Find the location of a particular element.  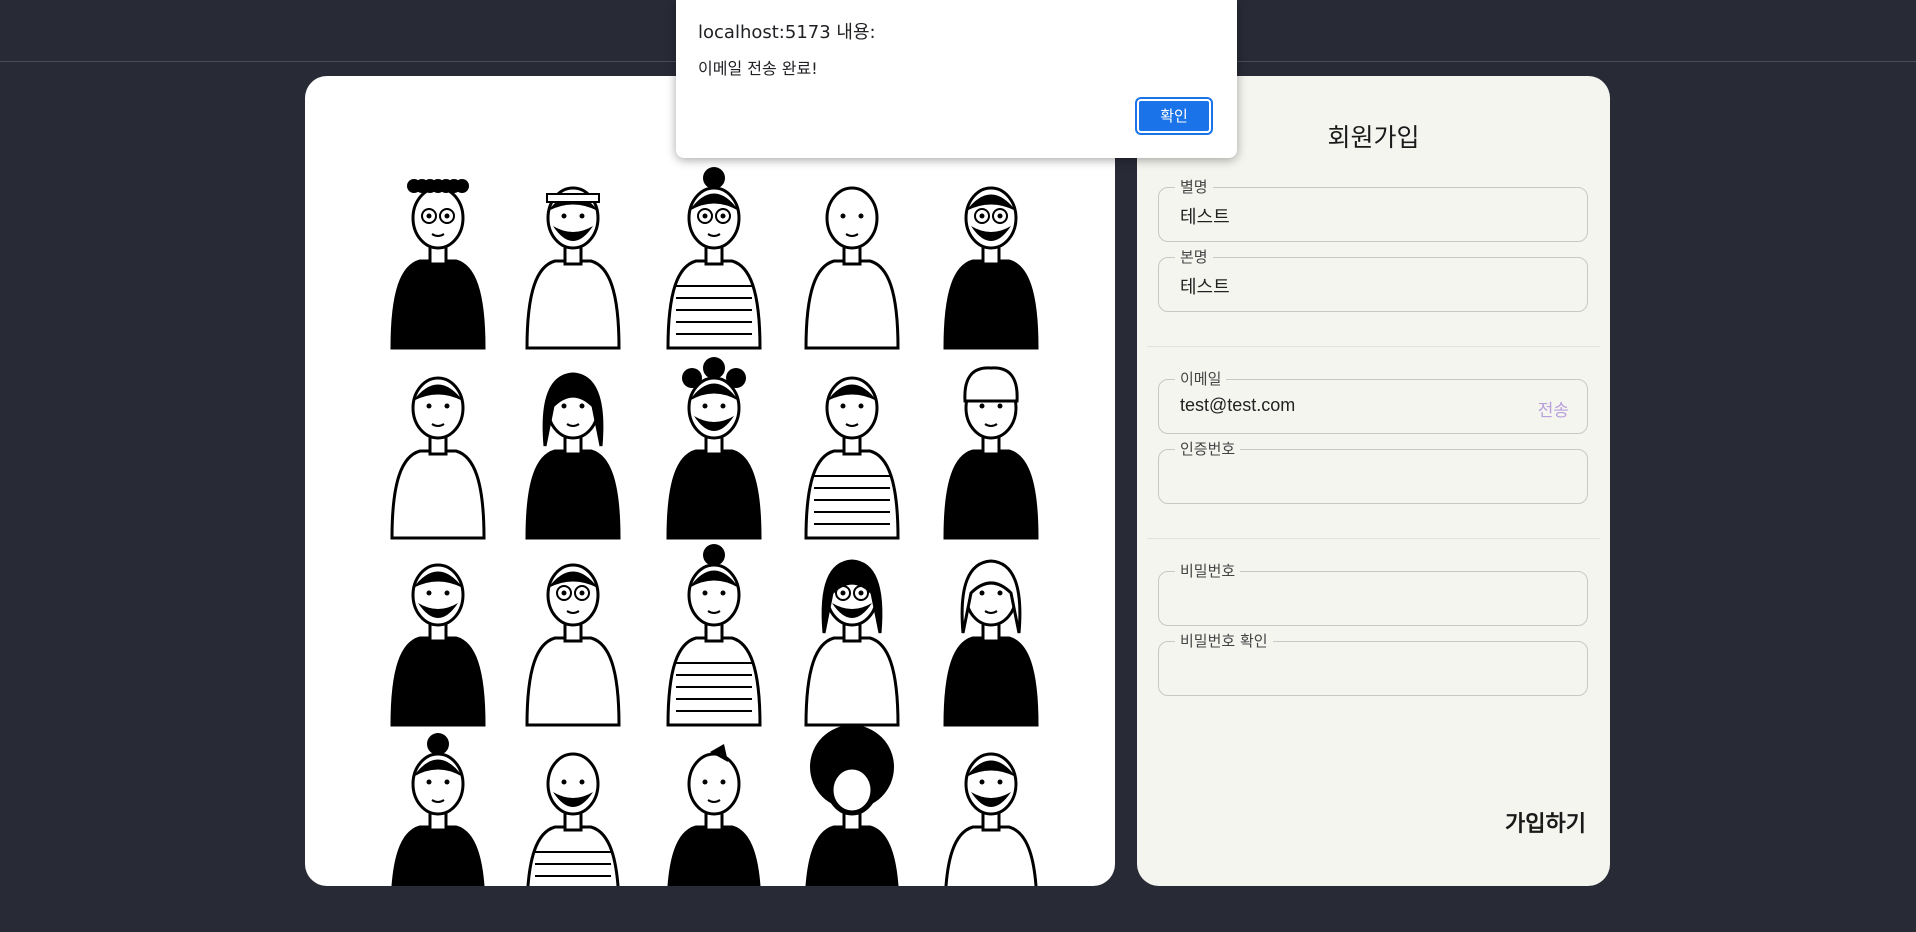

password-field: 비밀번호 is located at coordinates (1373, 594).